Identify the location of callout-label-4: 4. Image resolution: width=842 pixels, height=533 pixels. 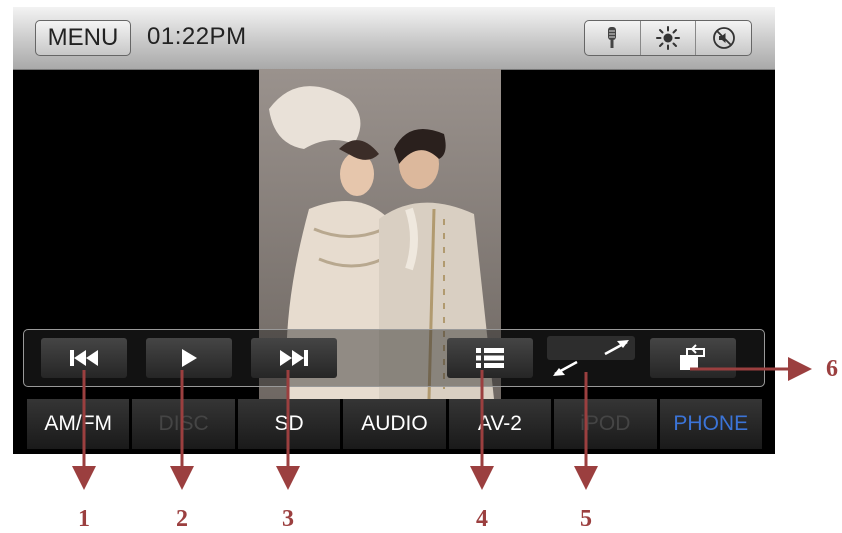
(482, 519).